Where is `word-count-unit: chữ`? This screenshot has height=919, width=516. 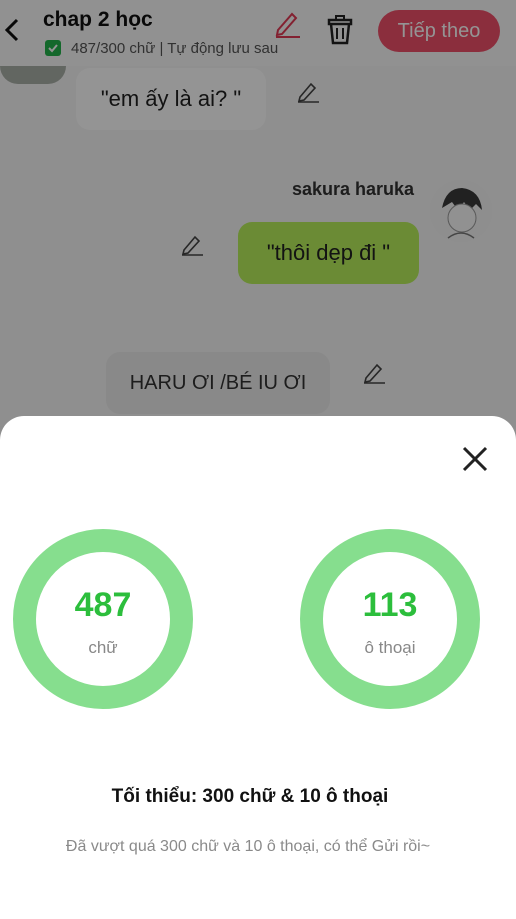
word-count-unit: chữ is located at coordinates (103, 647).